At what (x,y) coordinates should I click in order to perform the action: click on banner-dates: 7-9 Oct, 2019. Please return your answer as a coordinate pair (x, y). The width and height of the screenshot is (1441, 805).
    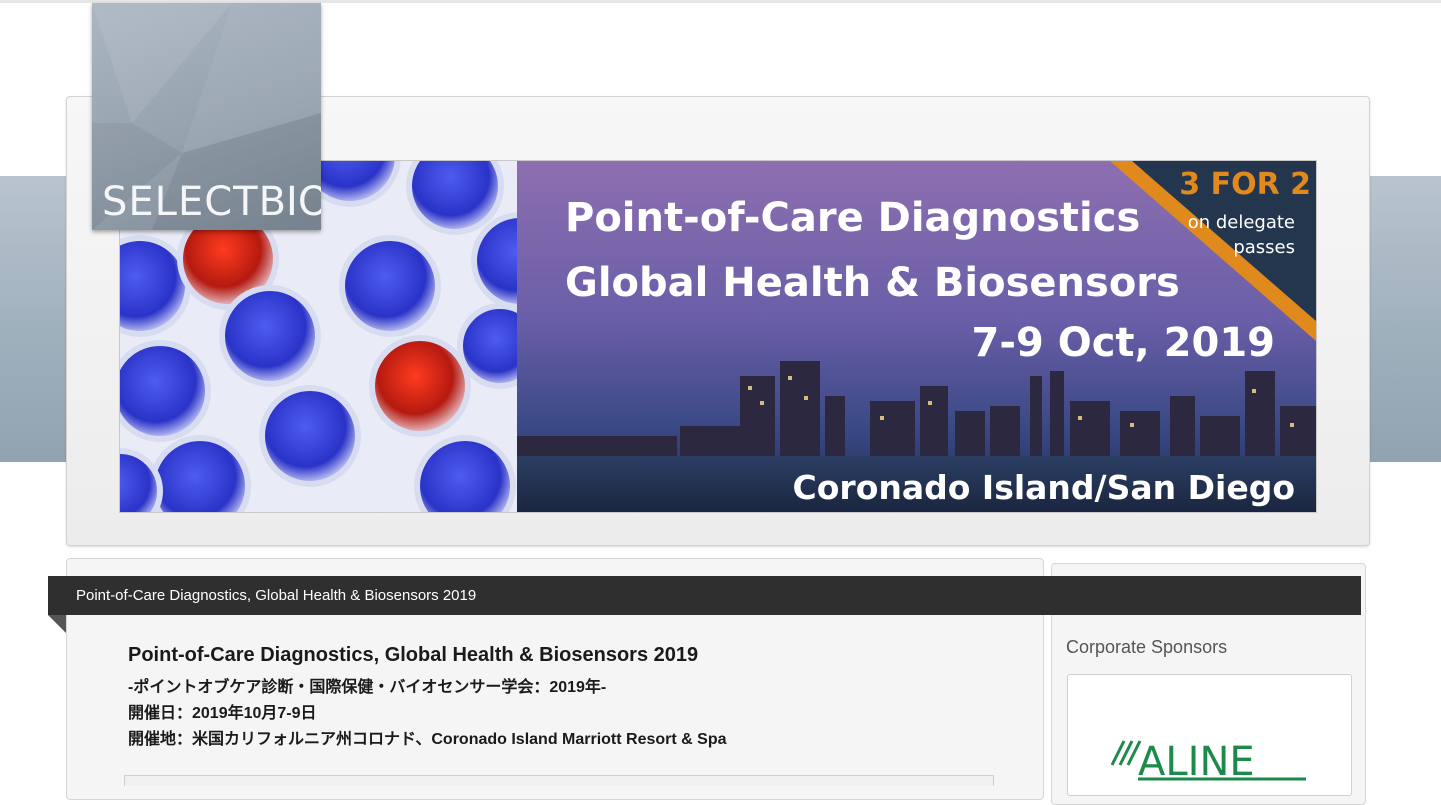
    Looking at the image, I should click on (1123, 343).